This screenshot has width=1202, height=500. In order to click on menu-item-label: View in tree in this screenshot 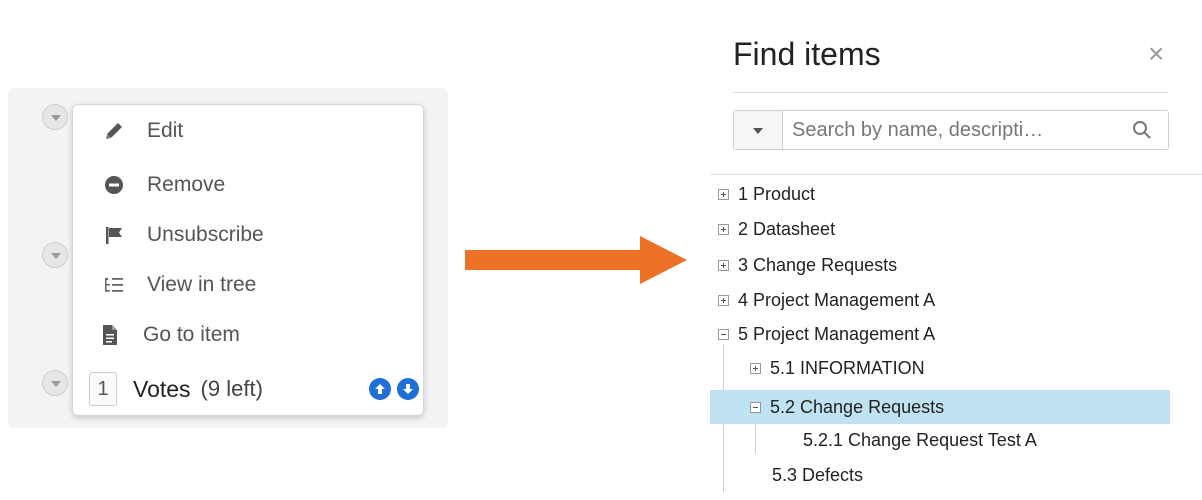, I will do `click(202, 284)`.